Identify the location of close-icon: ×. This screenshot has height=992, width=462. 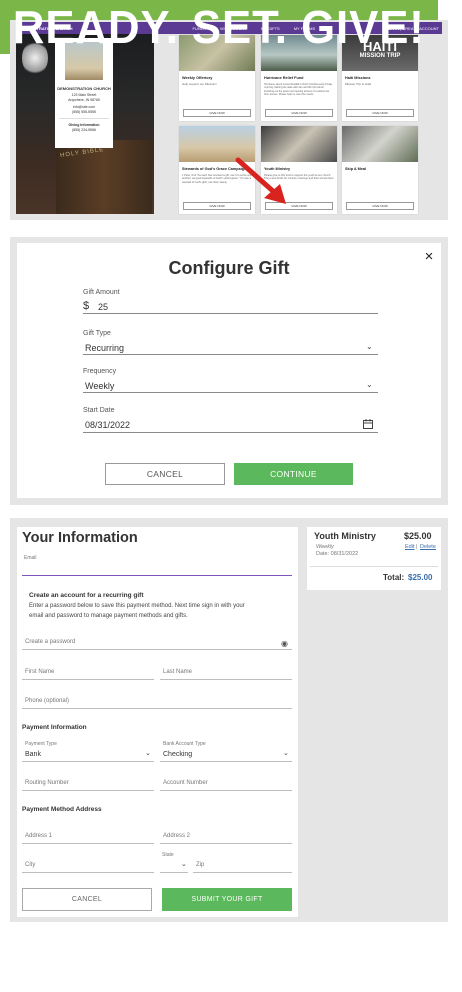
(429, 256).